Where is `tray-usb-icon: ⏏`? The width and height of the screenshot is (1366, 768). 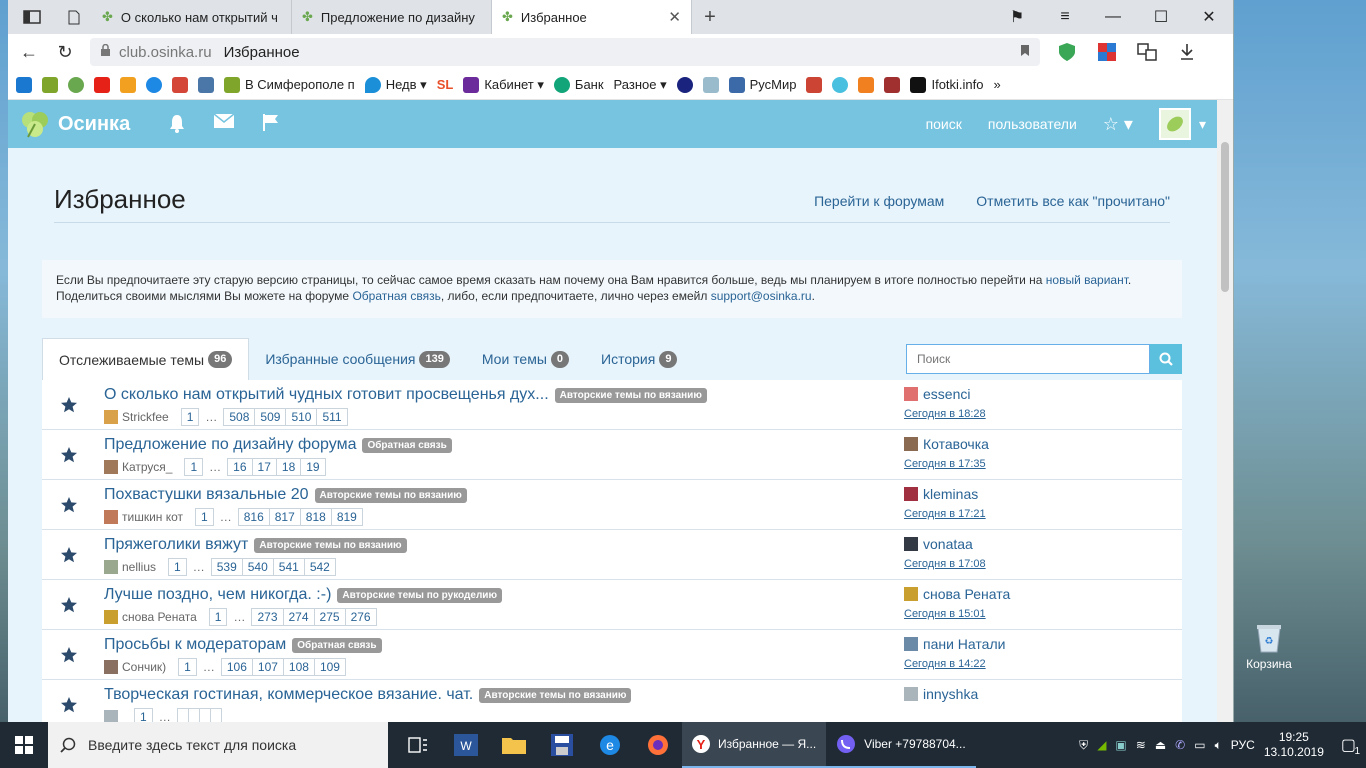
tray-usb-icon: ⏏ is located at coordinates (1160, 745).